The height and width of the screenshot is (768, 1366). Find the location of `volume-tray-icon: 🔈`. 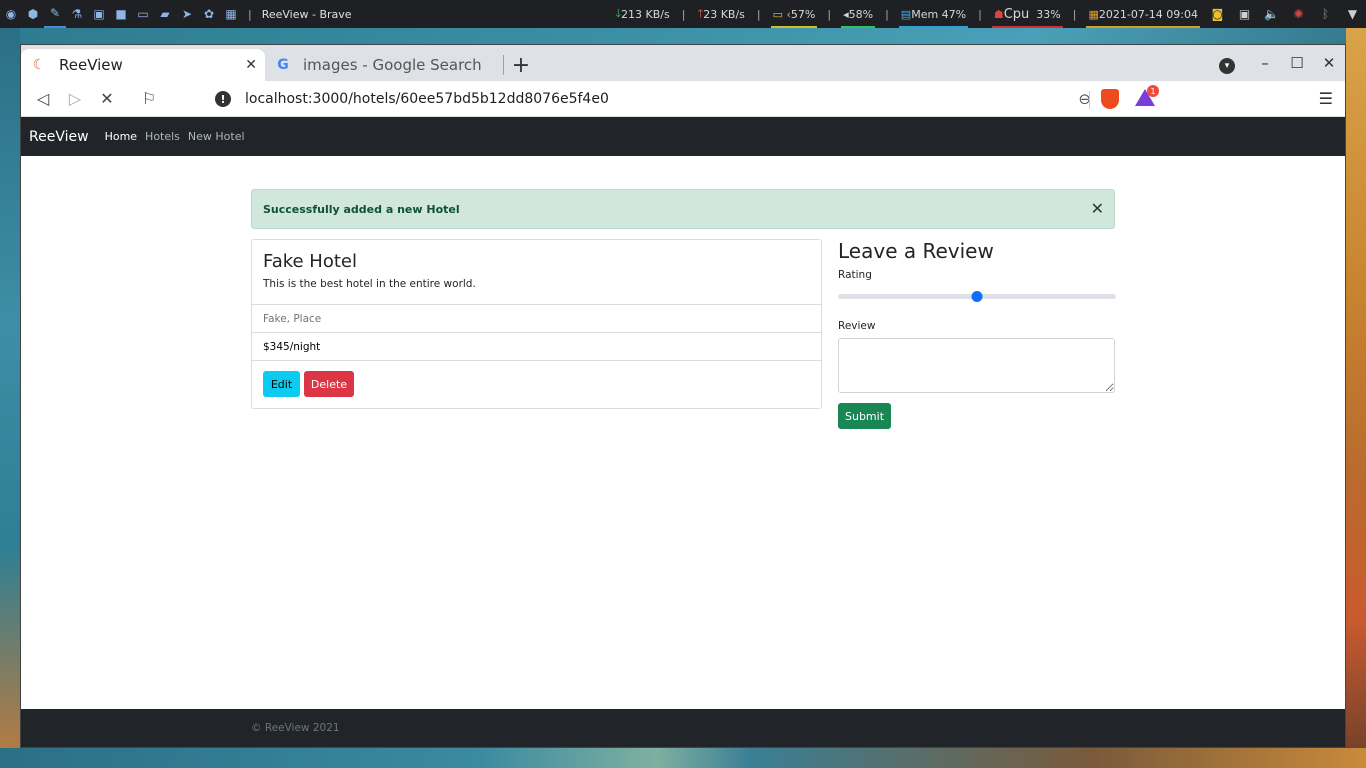

volume-tray-icon: 🔈 is located at coordinates (1271, 14).